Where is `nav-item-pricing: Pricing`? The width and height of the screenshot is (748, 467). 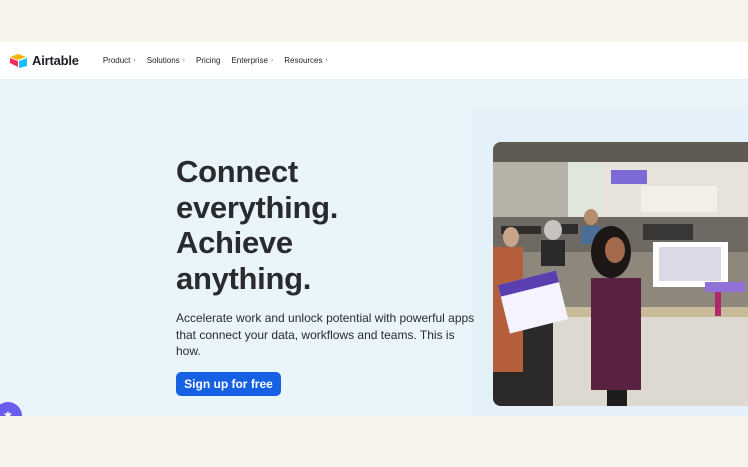 nav-item-pricing: Pricing is located at coordinates (208, 60).